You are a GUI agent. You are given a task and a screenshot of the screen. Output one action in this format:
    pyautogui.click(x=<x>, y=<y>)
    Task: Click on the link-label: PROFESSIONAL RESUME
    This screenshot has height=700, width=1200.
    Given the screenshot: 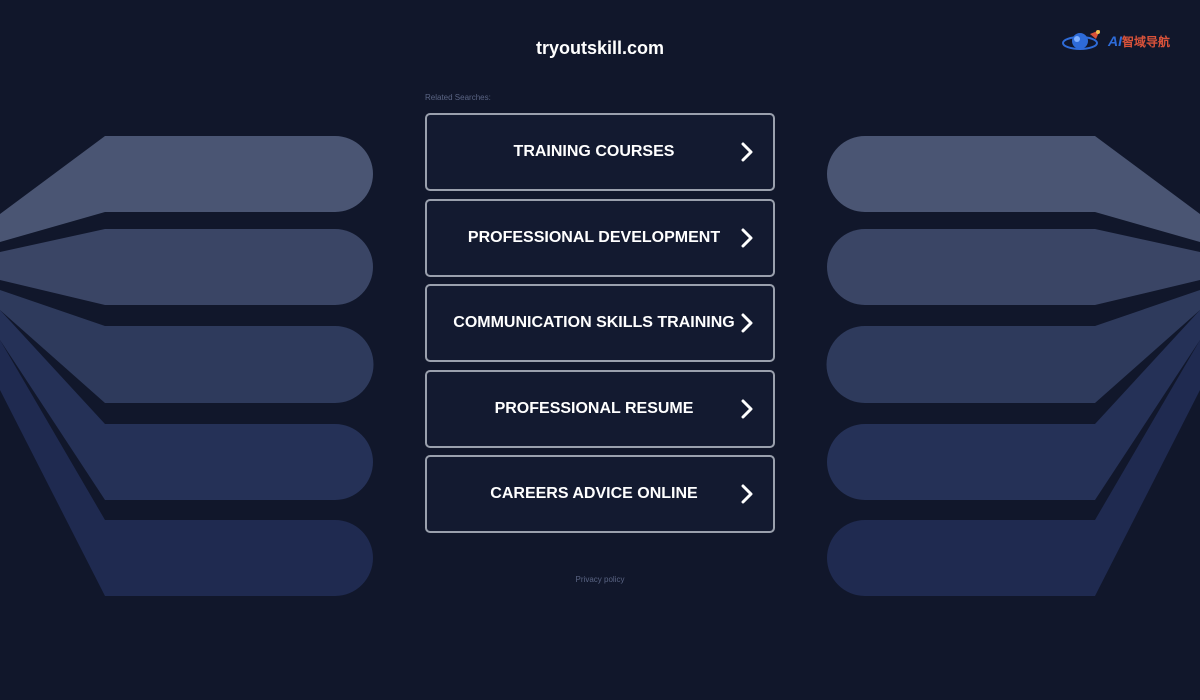 What is the action you would take?
    pyautogui.click(x=594, y=408)
    